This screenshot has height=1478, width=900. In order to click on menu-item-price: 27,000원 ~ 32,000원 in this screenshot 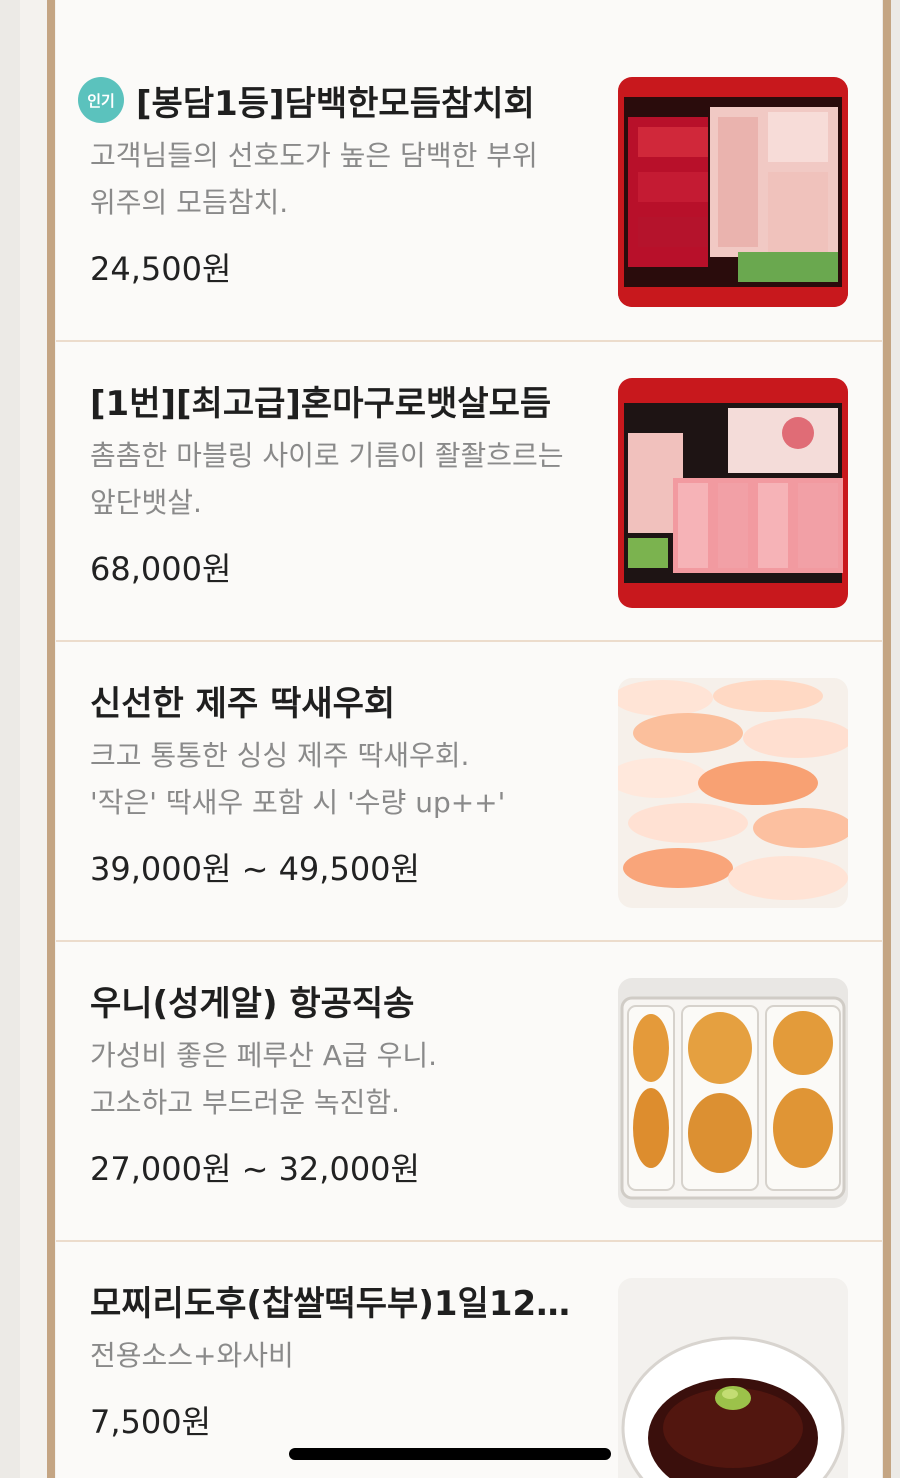, I will do `click(255, 1169)`.